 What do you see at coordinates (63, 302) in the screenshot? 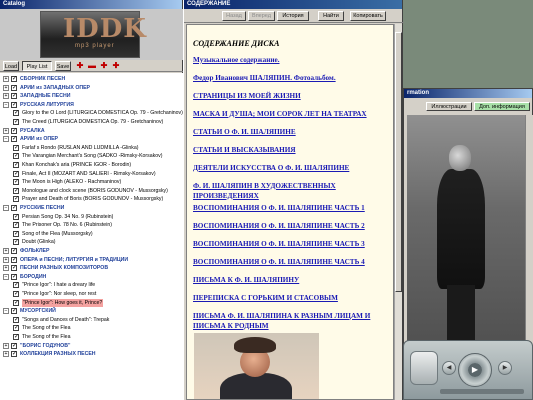
I see `tree-label: "Prince Igor": How goes it, Prince?` at bounding box center [63, 302].